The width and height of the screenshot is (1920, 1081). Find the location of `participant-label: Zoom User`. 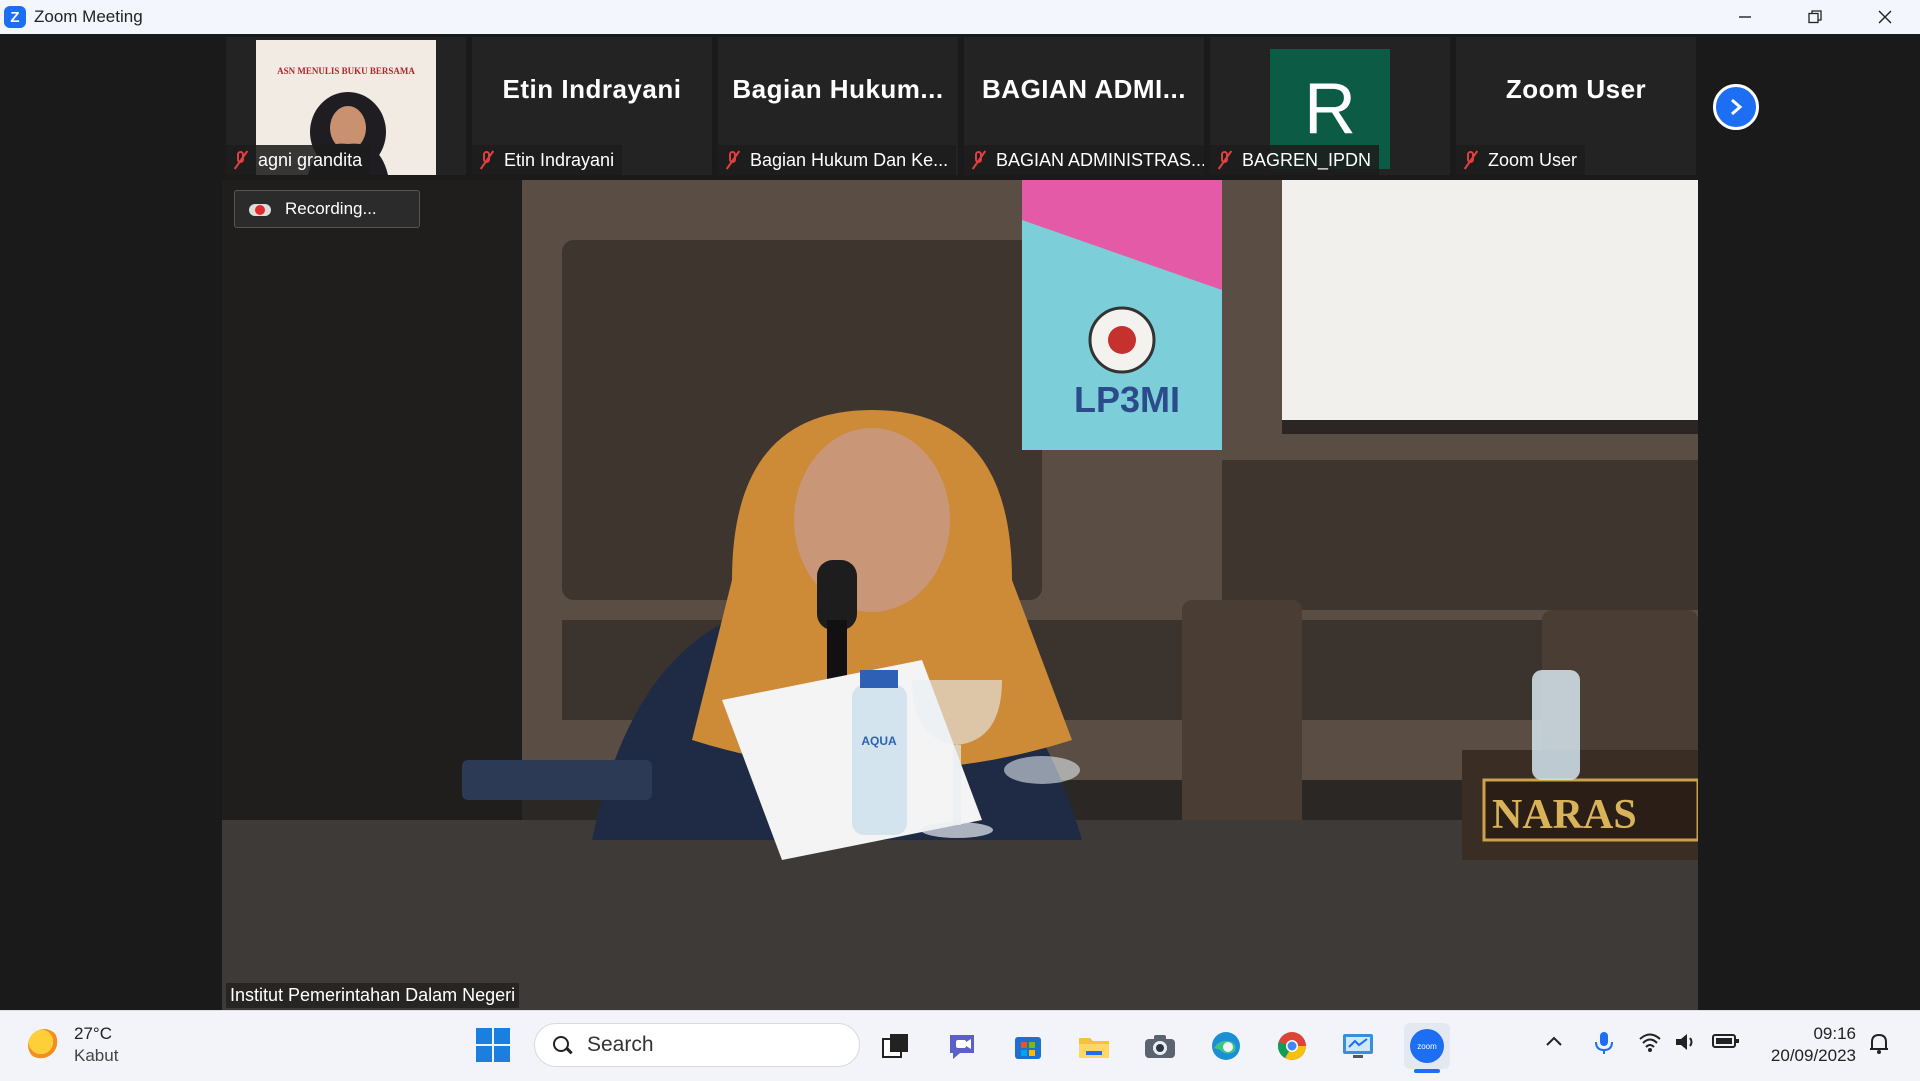

participant-label: Zoom User is located at coordinates (1521, 160).